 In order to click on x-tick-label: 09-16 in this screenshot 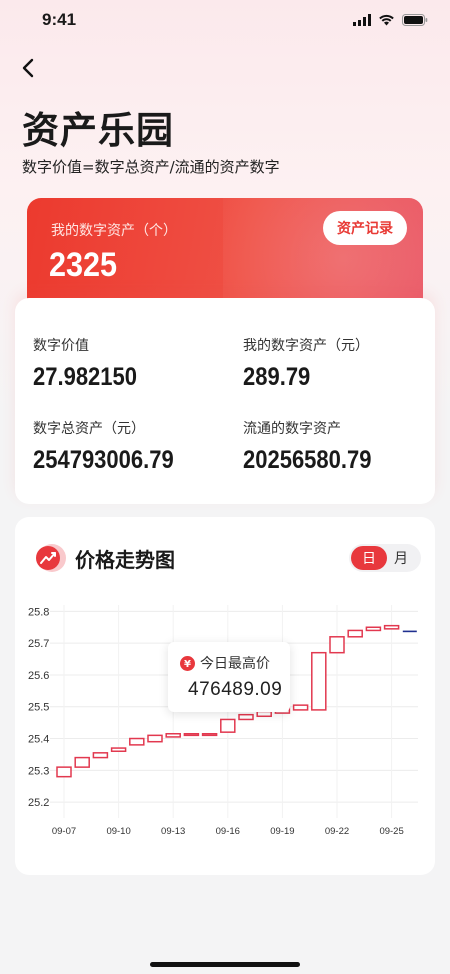, I will do `click(228, 831)`.